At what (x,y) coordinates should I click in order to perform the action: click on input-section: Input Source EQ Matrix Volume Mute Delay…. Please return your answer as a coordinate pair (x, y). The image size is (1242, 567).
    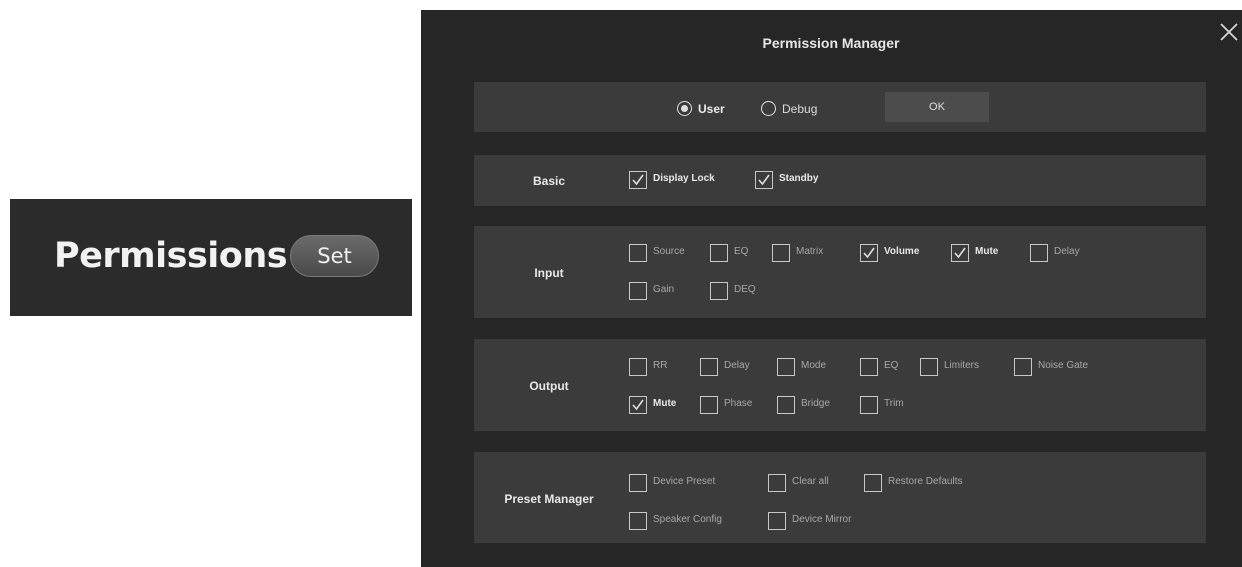
    Looking at the image, I should click on (840, 272).